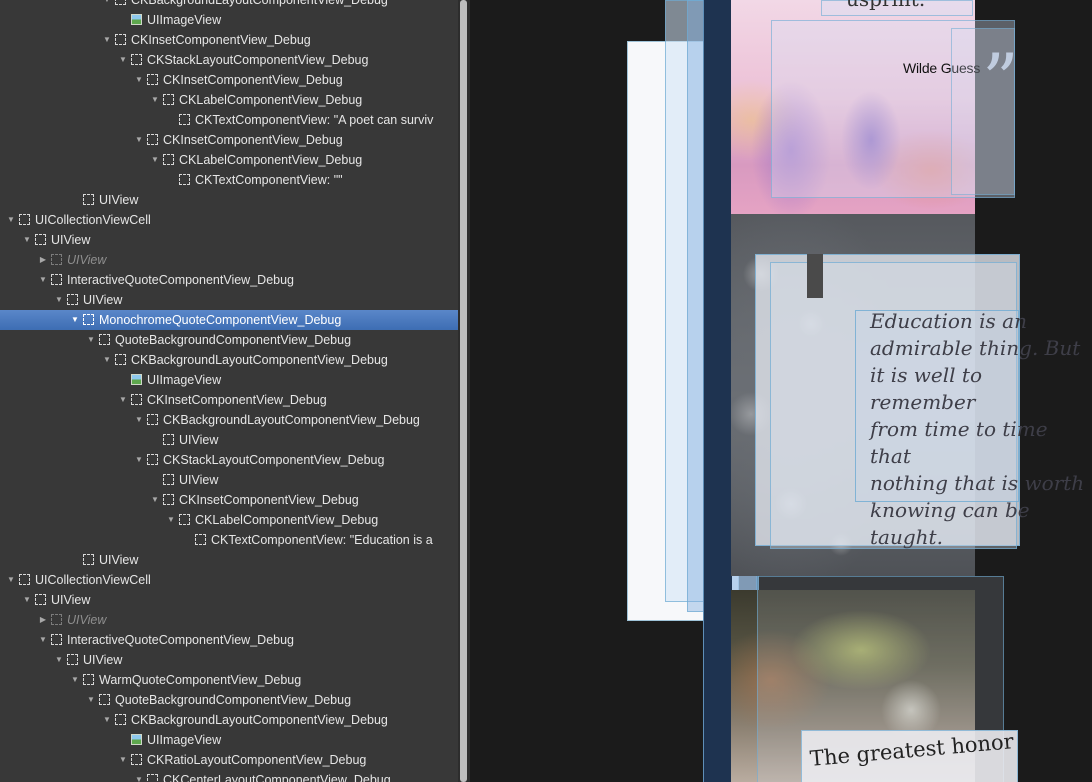 The image size is (1092, 782). Describe the element at coordinates (983, 111) in the screenshot. I see `quote-mark-layer` at that location.